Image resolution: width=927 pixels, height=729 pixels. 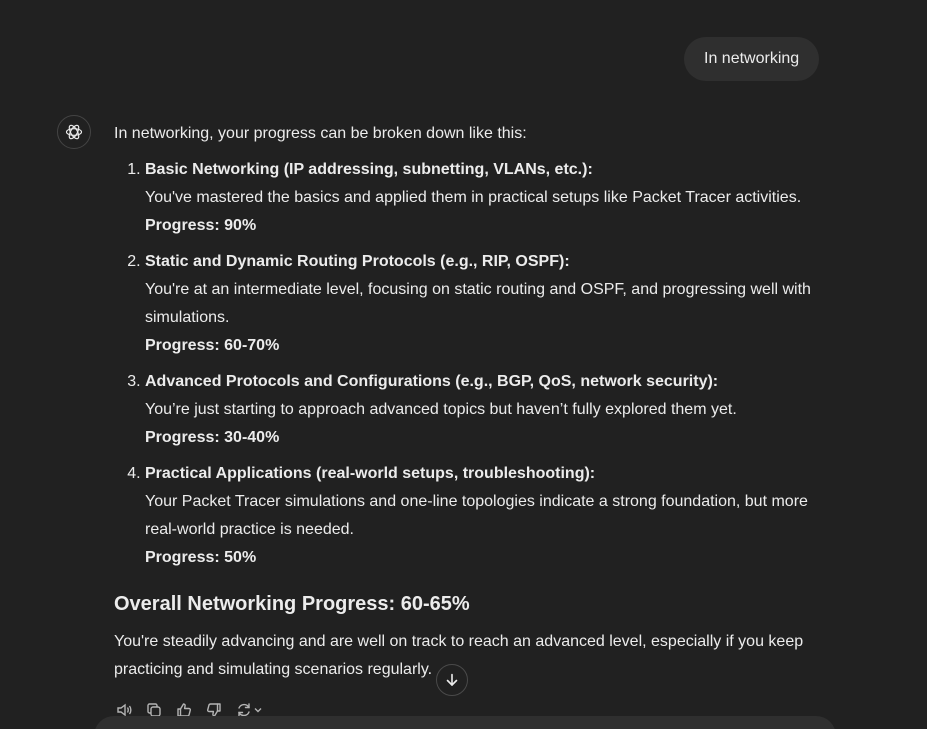 I want to click on overall-progress-heading: Overall Networking Progress: 60-65%, so click(x=292, y=604).